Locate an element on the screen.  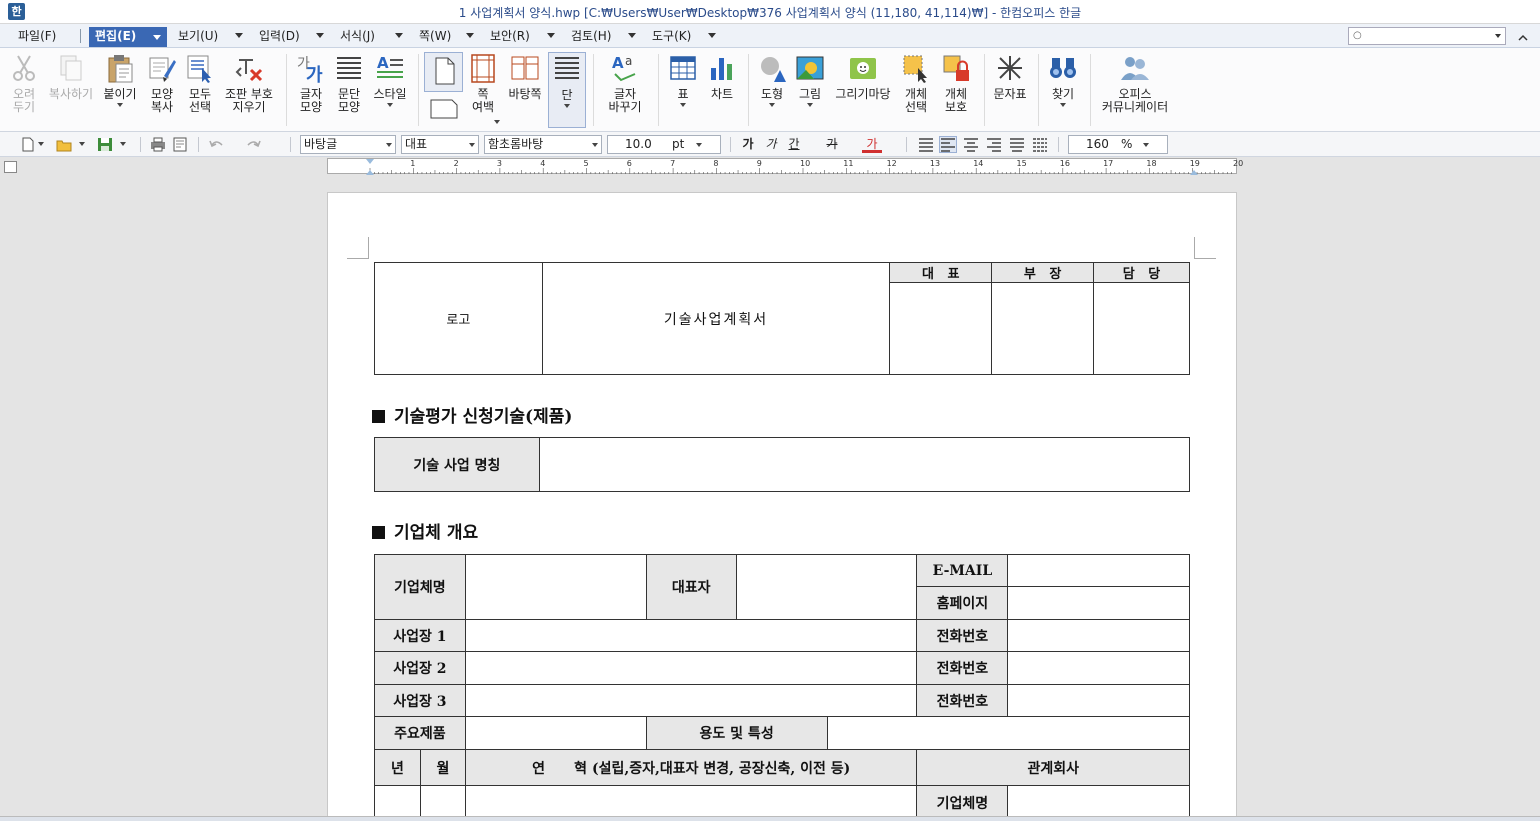
history-month-cell is located at coordinates (442, 802).